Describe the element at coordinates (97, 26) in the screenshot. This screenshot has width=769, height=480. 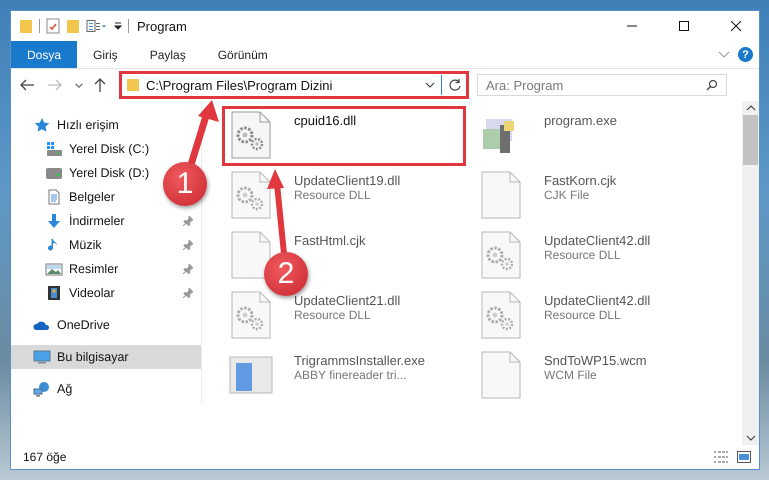
I see `properties-icon` at that location.